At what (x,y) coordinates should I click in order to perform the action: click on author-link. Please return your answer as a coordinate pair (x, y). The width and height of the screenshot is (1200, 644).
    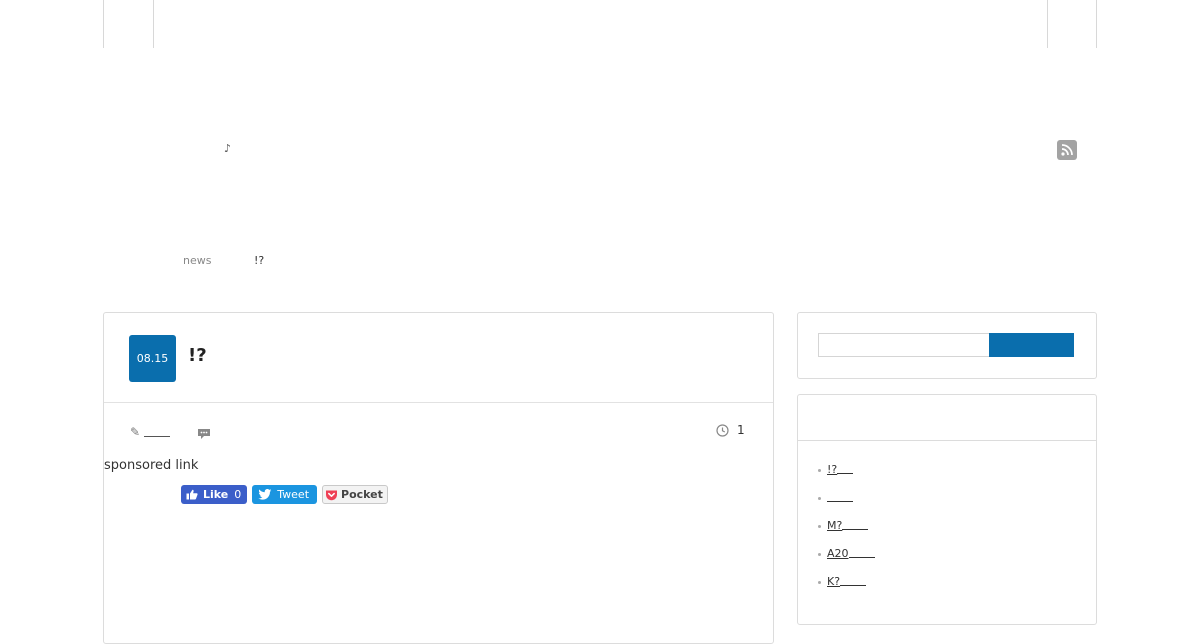
    Looking at the image, I should click on (157, 432).